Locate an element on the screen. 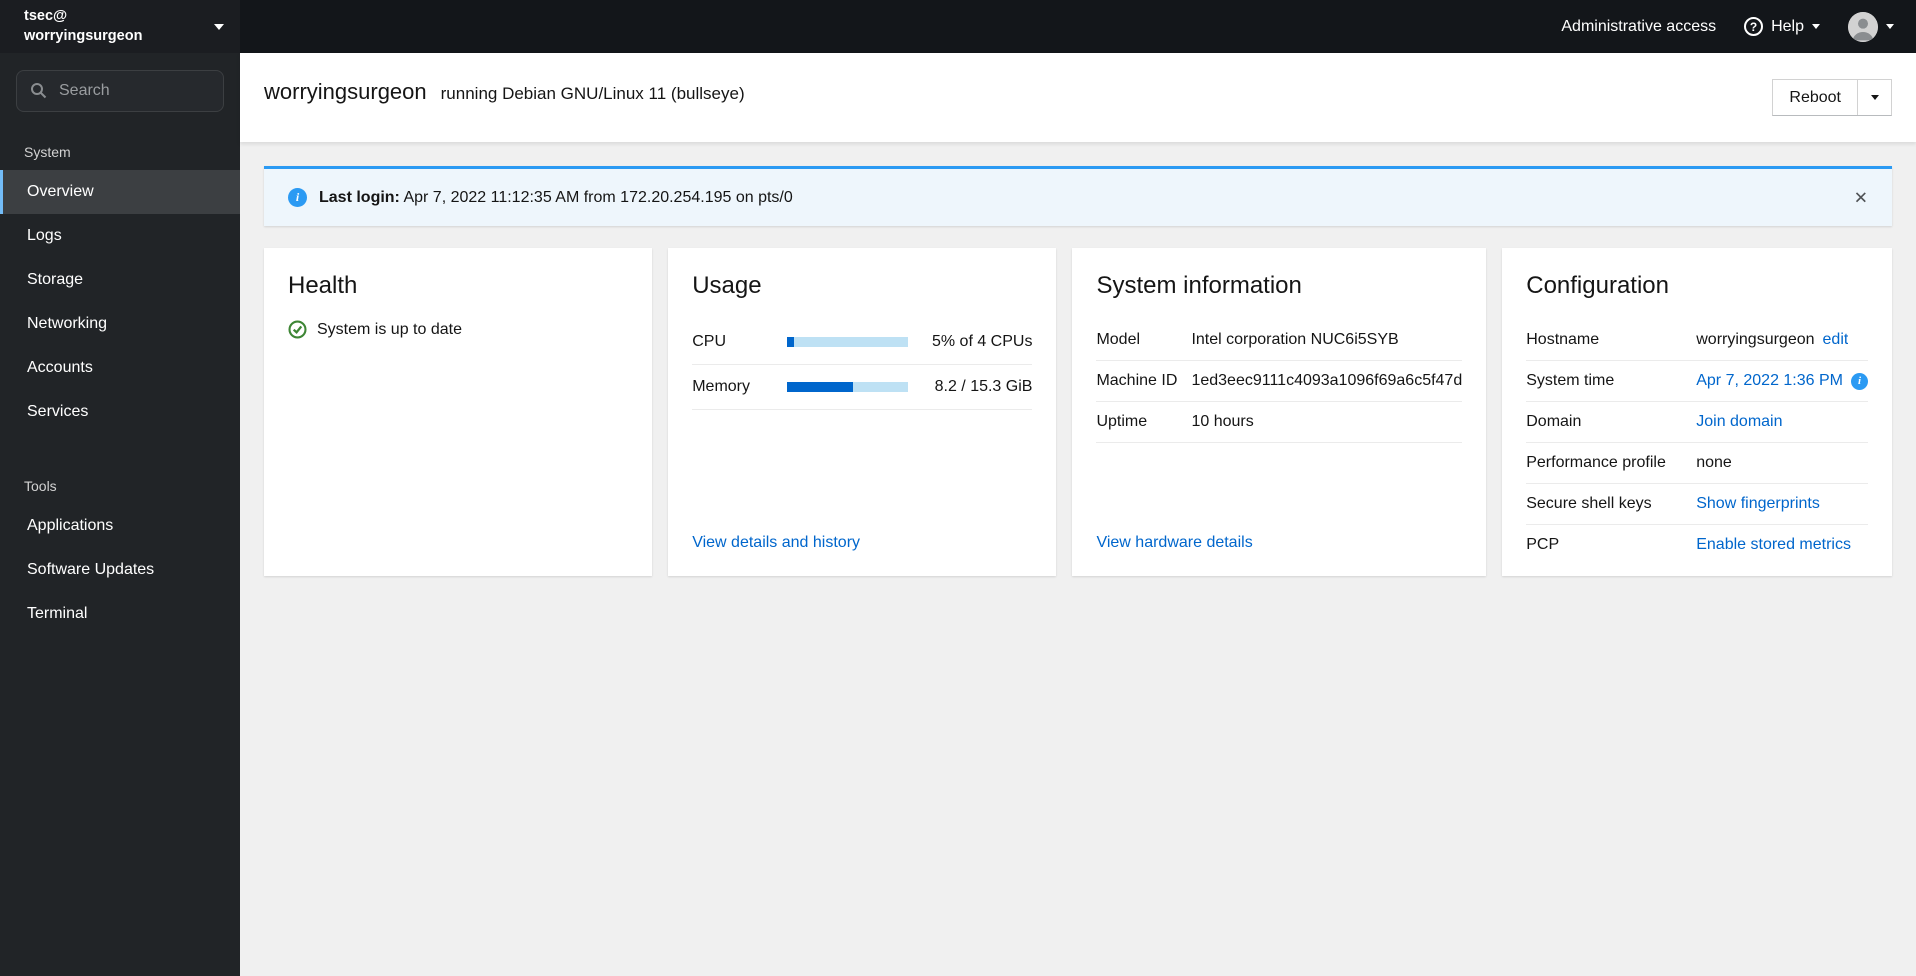 The width and height of the screenshot is (1916, 976). performance-profile-value: none is located at coordinates (1714, 462).